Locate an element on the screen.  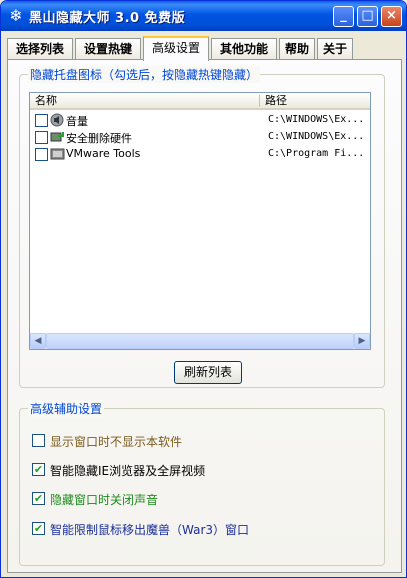
close-button: × is located at coordinates (391, 16).